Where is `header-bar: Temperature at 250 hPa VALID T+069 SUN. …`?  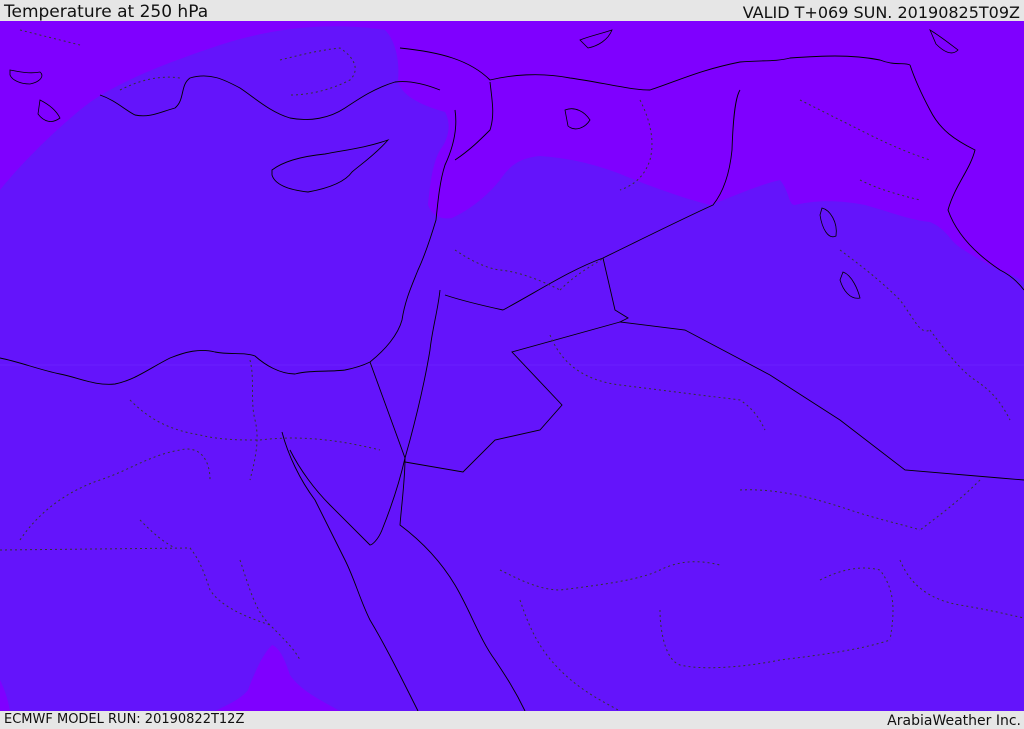 header-bar: Temperature at 250 hPa VALID T+069 SUN. … is located at coordinates (512, 11).